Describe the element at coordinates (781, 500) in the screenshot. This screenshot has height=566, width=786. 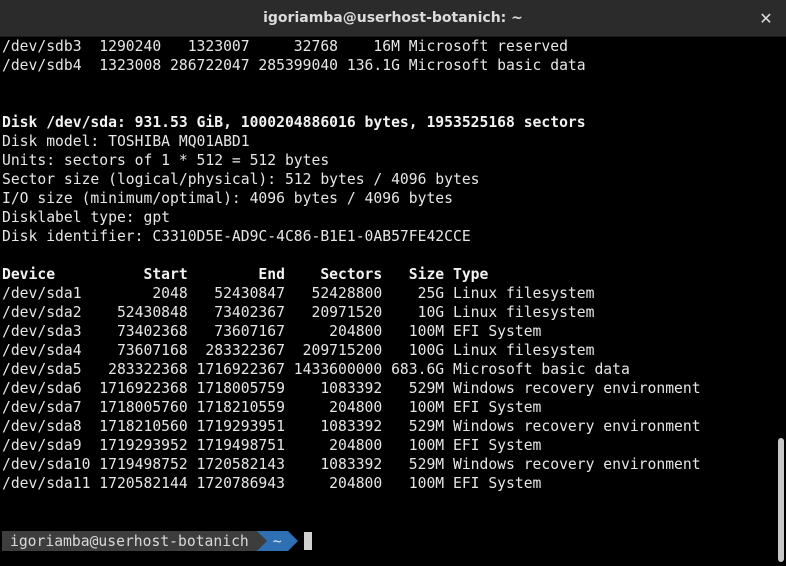
I see `scrollbar-thumb` at that location.